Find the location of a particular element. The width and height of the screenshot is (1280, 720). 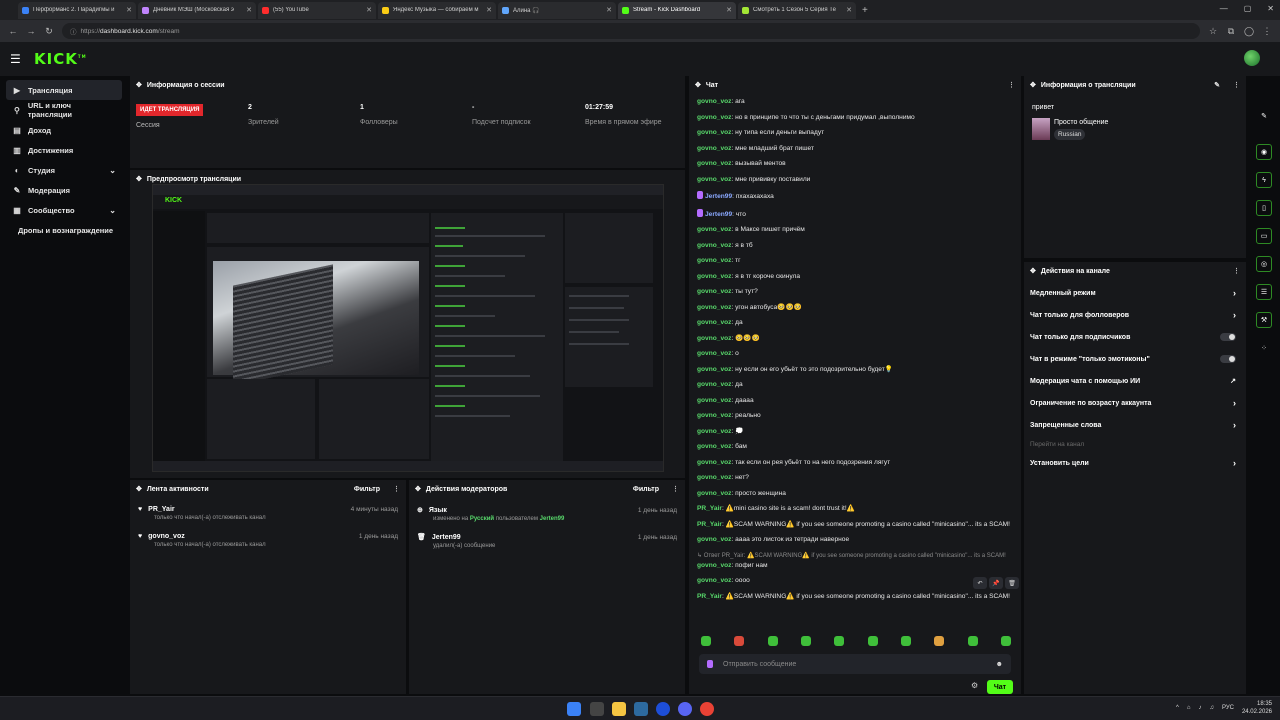

sidebar-item: Дропы и вознаграждение is located at coordinates (64, 230).